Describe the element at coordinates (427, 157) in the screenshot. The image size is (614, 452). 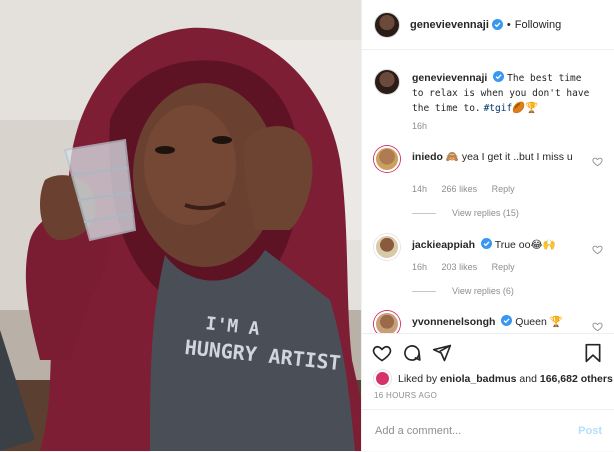
I see `comment-username: iniedo` at that location.